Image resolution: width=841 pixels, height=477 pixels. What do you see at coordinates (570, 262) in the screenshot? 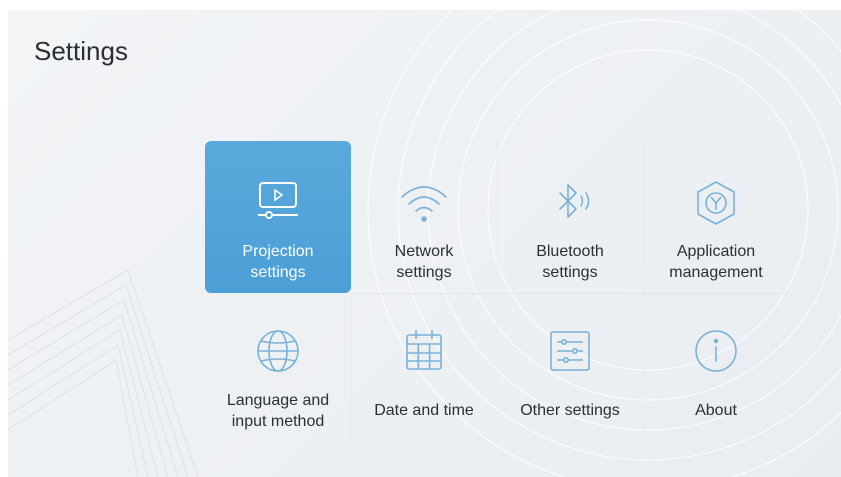
I see `tile-label: Bluetooth settings` at bounding box center [570, 262].